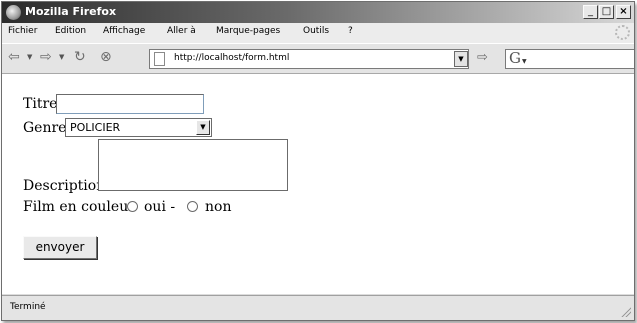 This screenshot has width=637, height=323. I want to click on oui-label: oui -, so click(160, 207).